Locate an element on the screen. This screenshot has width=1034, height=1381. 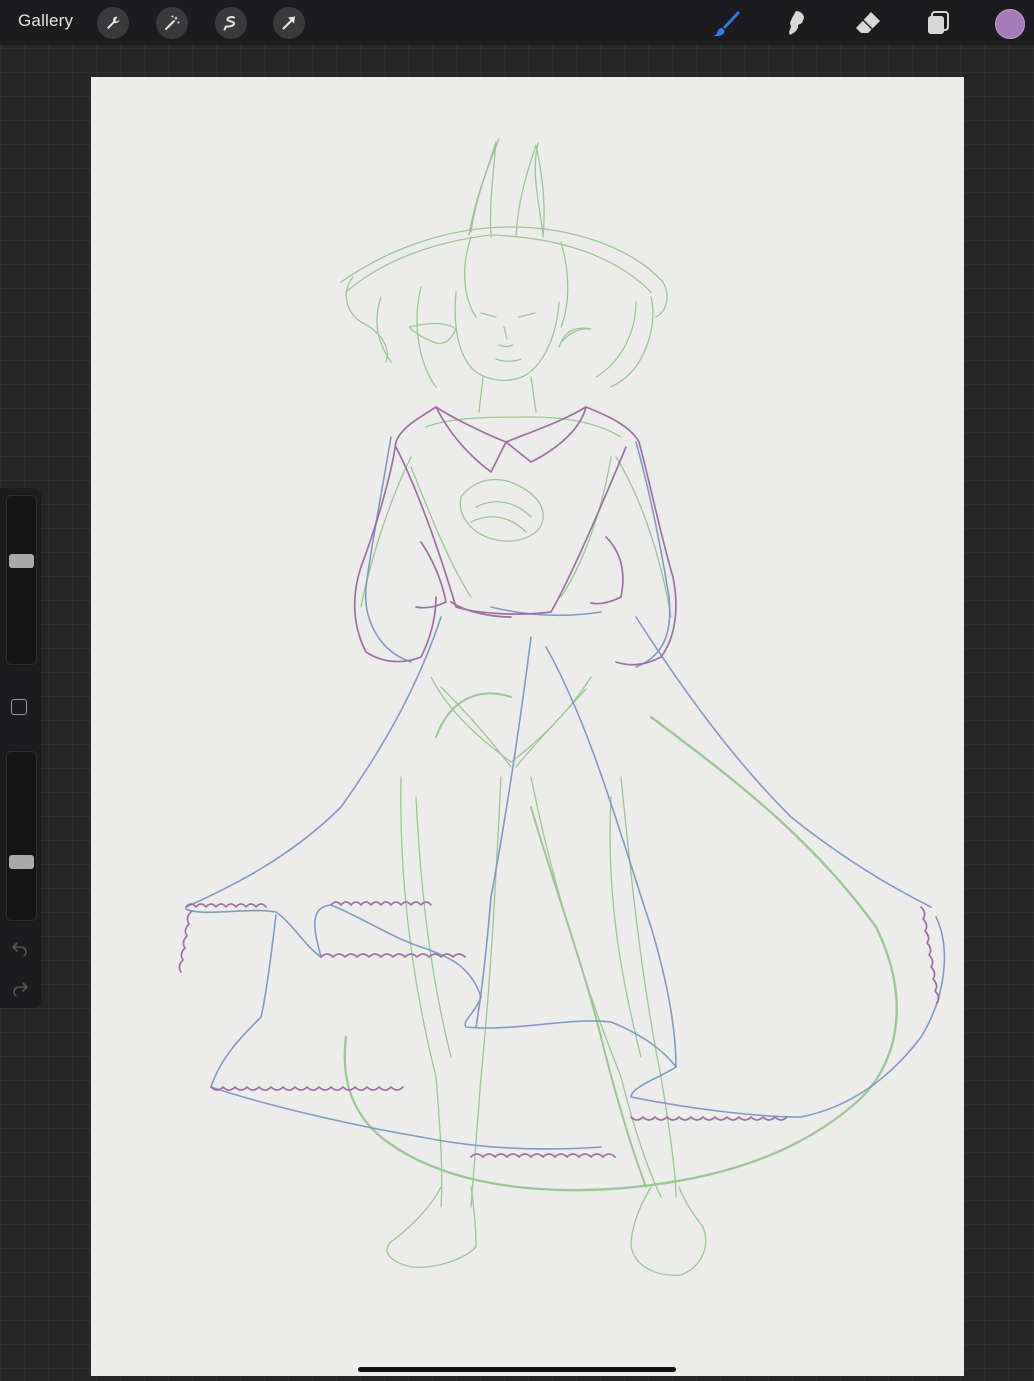
brush-icon is located at coordinates (726, 24).